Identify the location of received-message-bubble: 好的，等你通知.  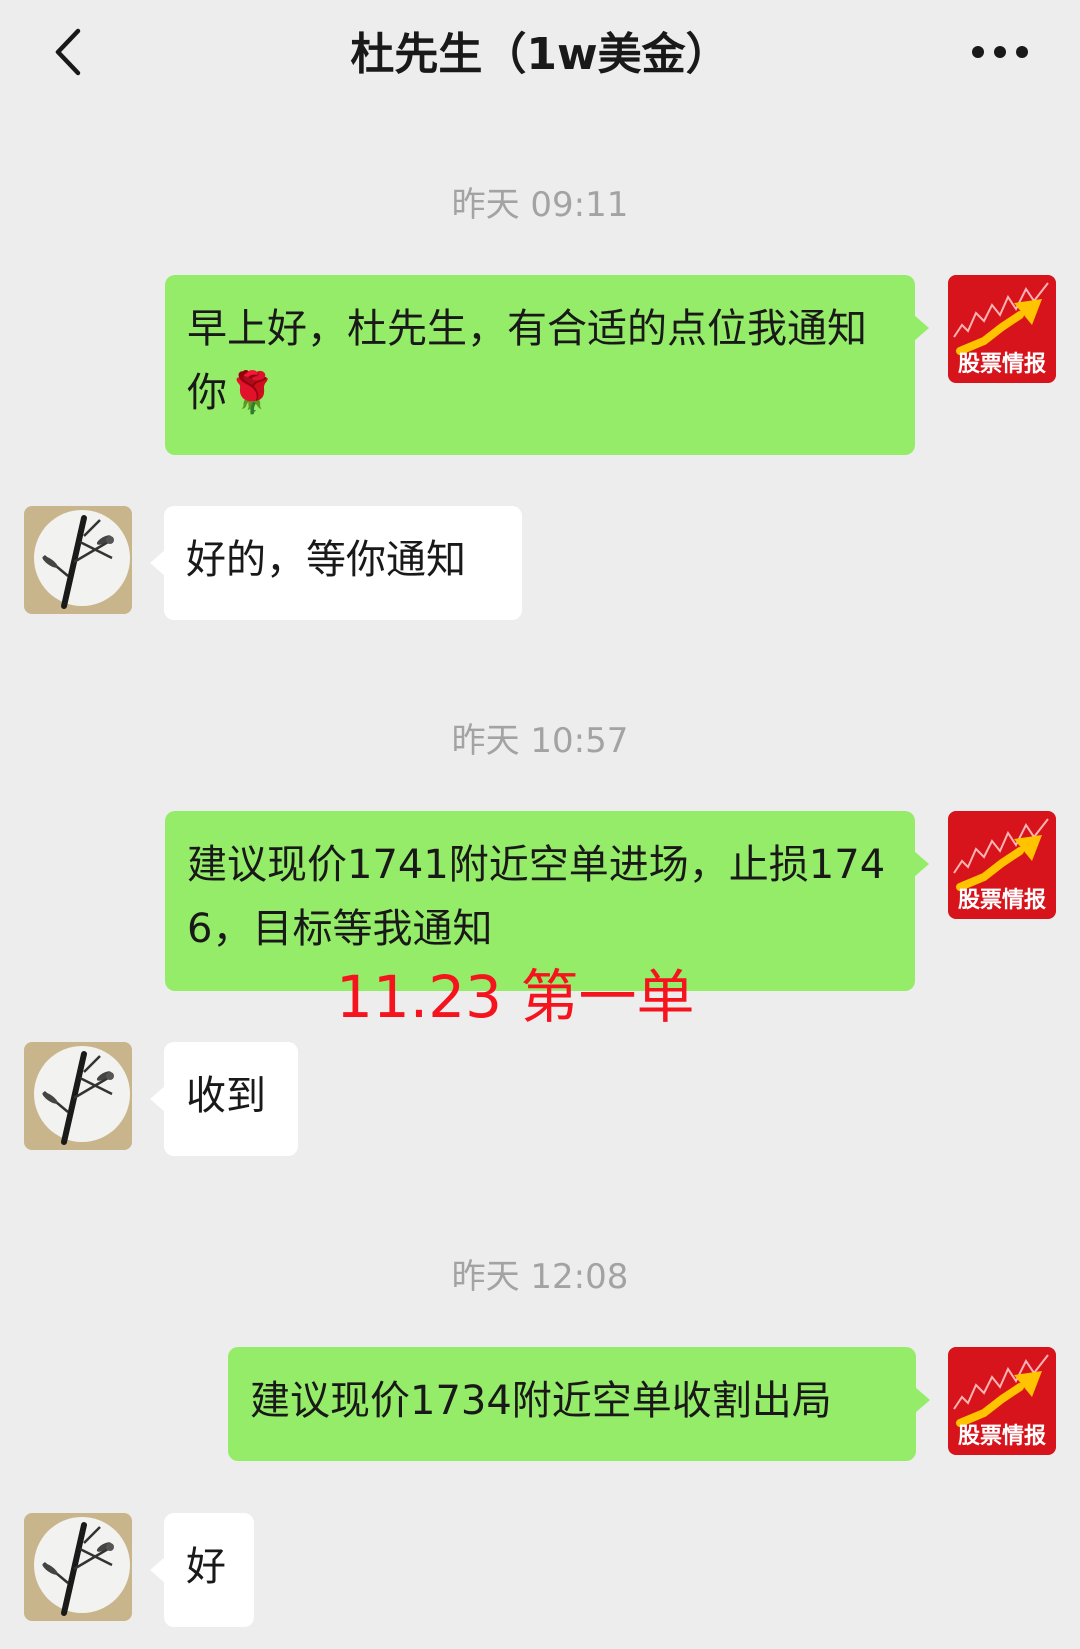
(336, 563).